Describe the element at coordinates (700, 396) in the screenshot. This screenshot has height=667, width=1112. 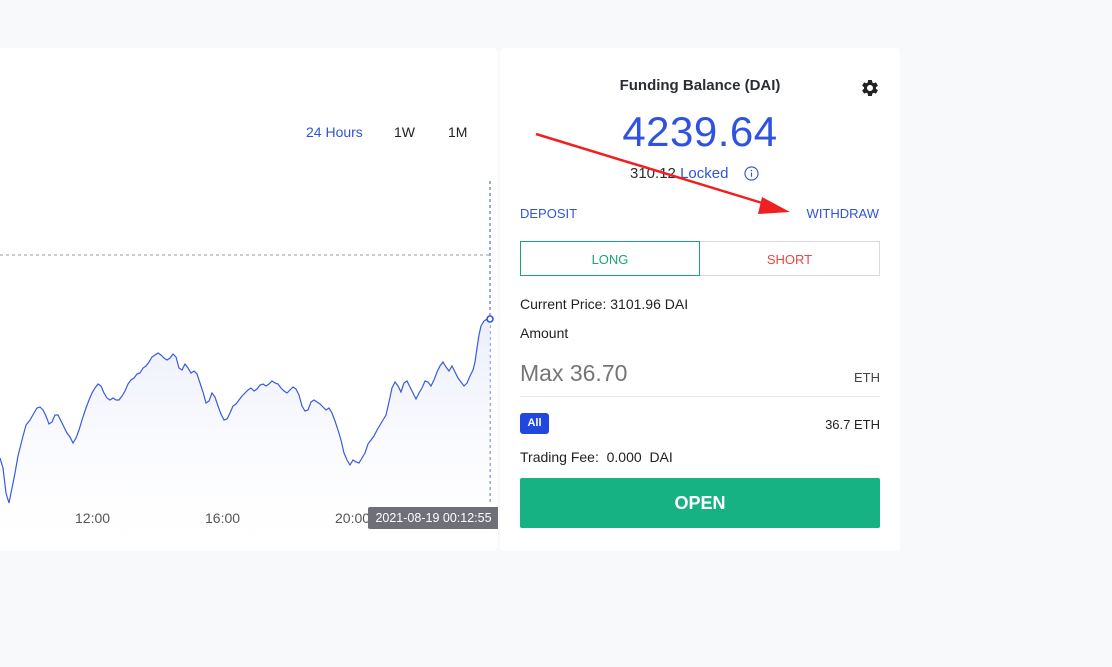
I see `amount-divider` at that location.